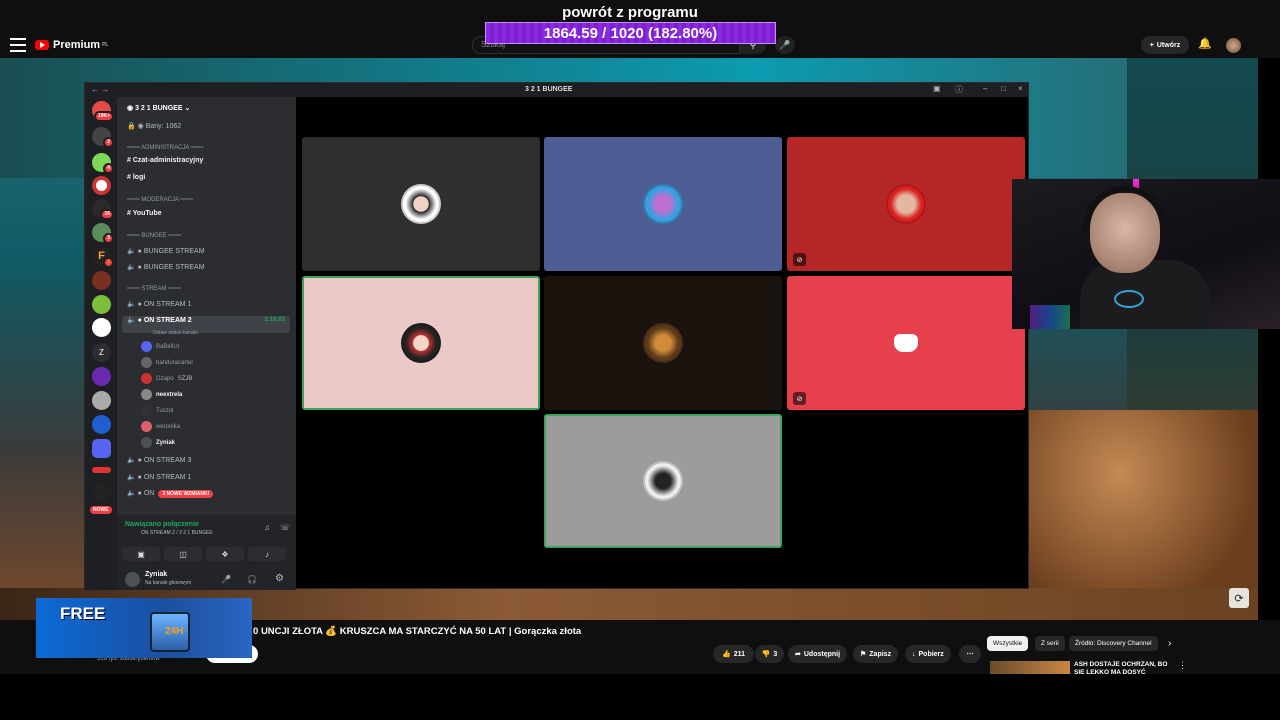 Image resolution: width=1280 pixels, height=720 pixels. Describe the element at coordinates (160, 426) in the screenshot. I see `voice-user: weronika` at that location.